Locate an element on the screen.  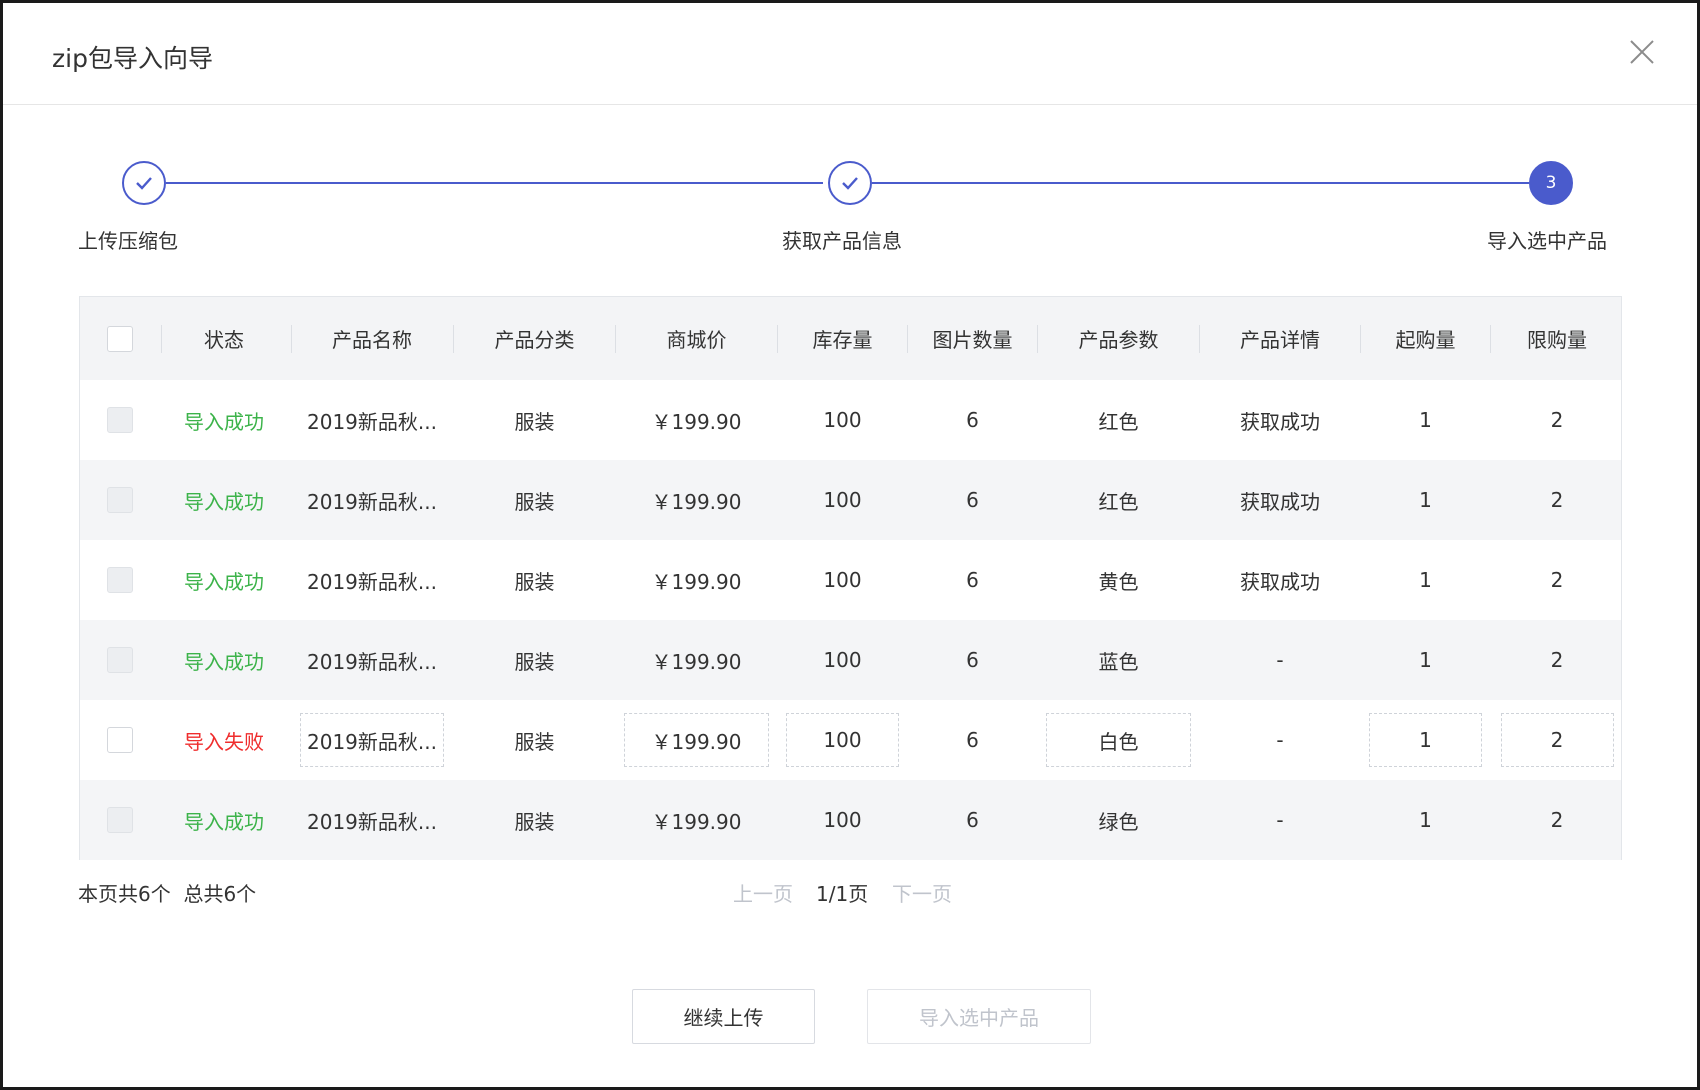
import-selected-button: 导入选中产品 is located at coordinates (979, 1016).